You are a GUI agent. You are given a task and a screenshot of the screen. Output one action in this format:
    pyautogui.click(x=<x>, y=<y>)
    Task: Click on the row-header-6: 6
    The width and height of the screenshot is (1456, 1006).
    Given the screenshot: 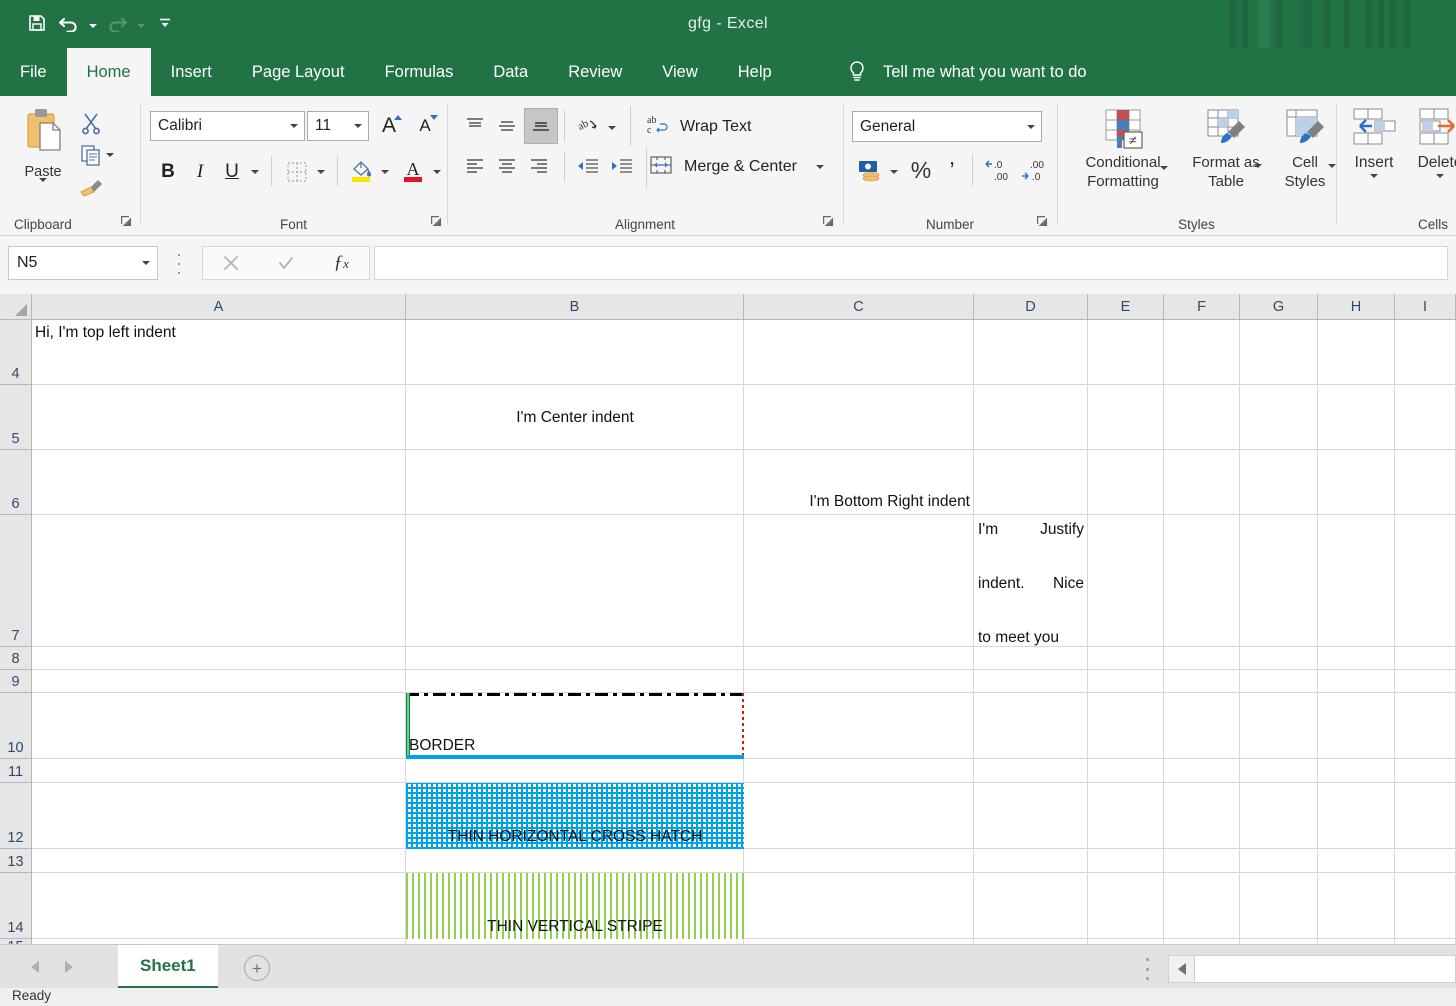 What is the action you would take?
    pyautogui.click(x=16, y=482)
    